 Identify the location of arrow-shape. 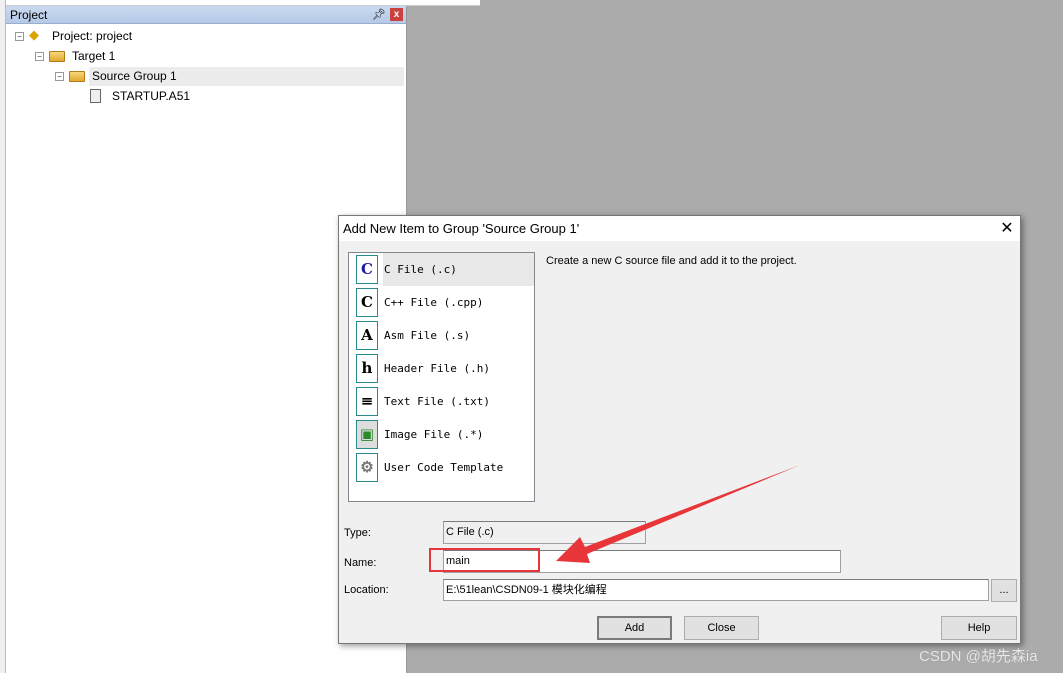
(678, 514).